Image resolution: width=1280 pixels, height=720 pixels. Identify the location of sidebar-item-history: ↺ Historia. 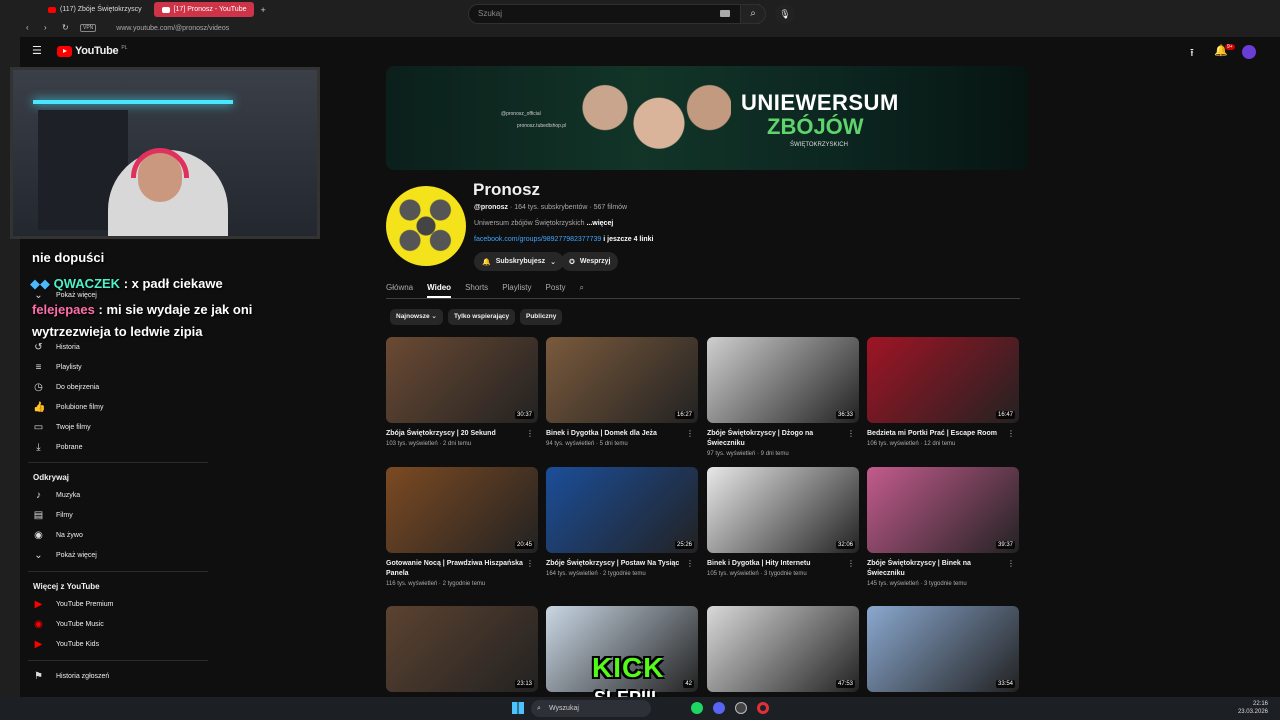
(56, 347).